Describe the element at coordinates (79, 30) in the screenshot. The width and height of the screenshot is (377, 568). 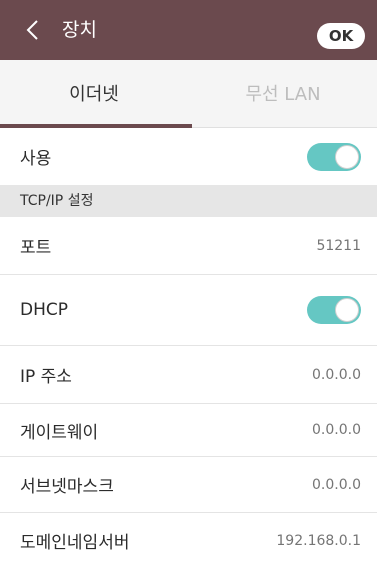
I see `page-title: 장치` at that location.